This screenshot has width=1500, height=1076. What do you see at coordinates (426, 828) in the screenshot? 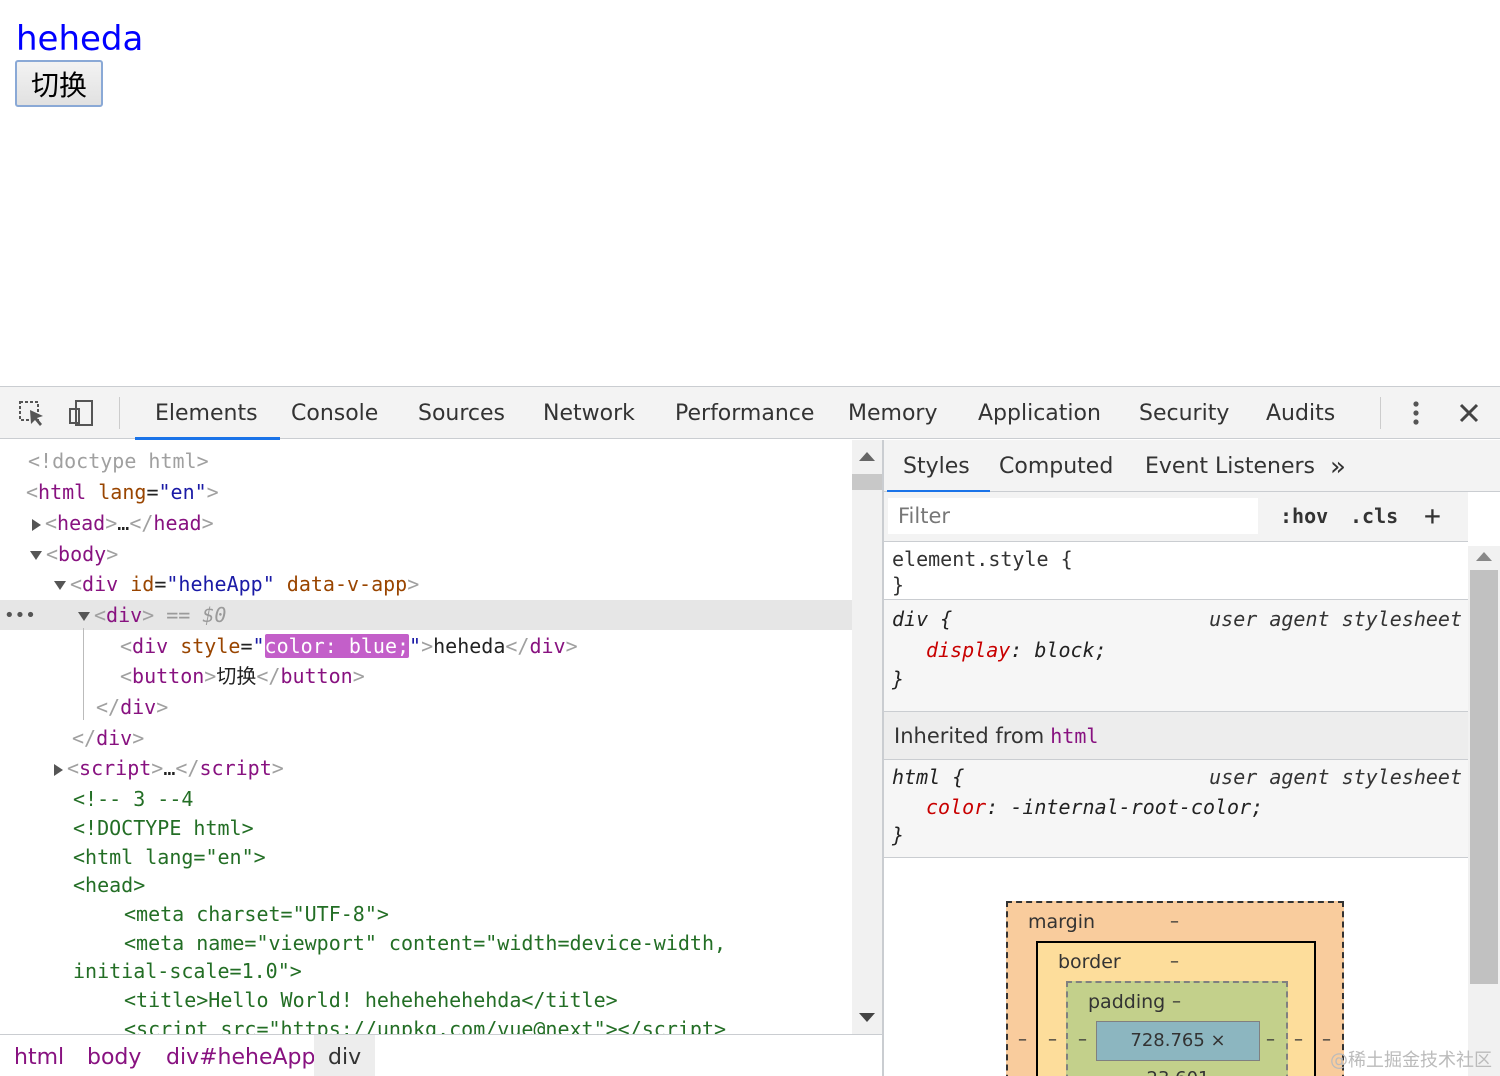
I see `tree-comment-line: <!DOCTYPE html>` at bounding box center [426, 828].